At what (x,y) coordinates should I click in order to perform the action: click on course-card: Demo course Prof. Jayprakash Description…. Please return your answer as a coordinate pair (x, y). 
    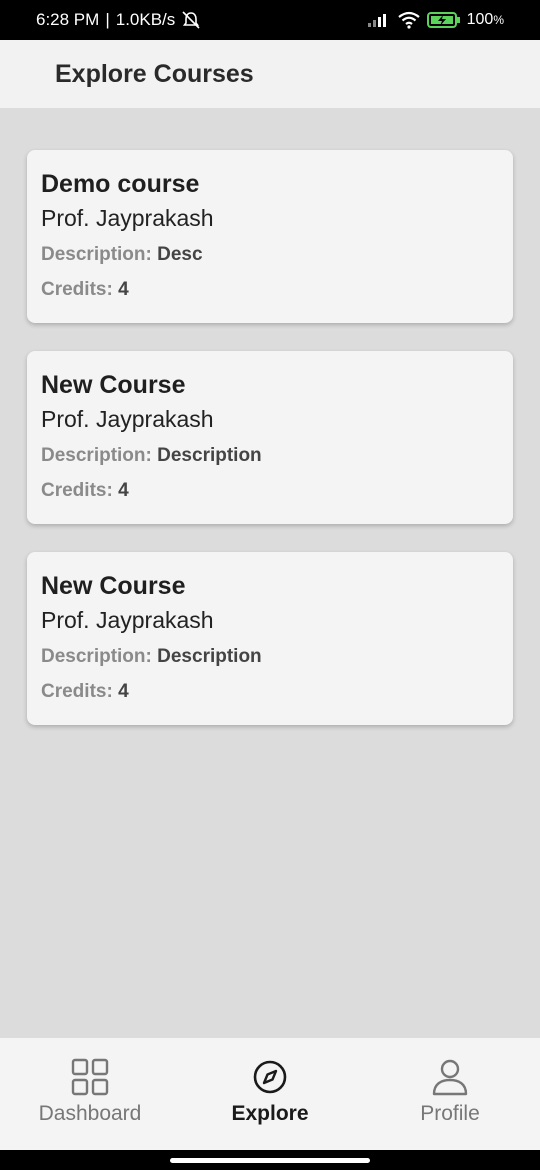
    Looking at the image, I should click on (270, 236).